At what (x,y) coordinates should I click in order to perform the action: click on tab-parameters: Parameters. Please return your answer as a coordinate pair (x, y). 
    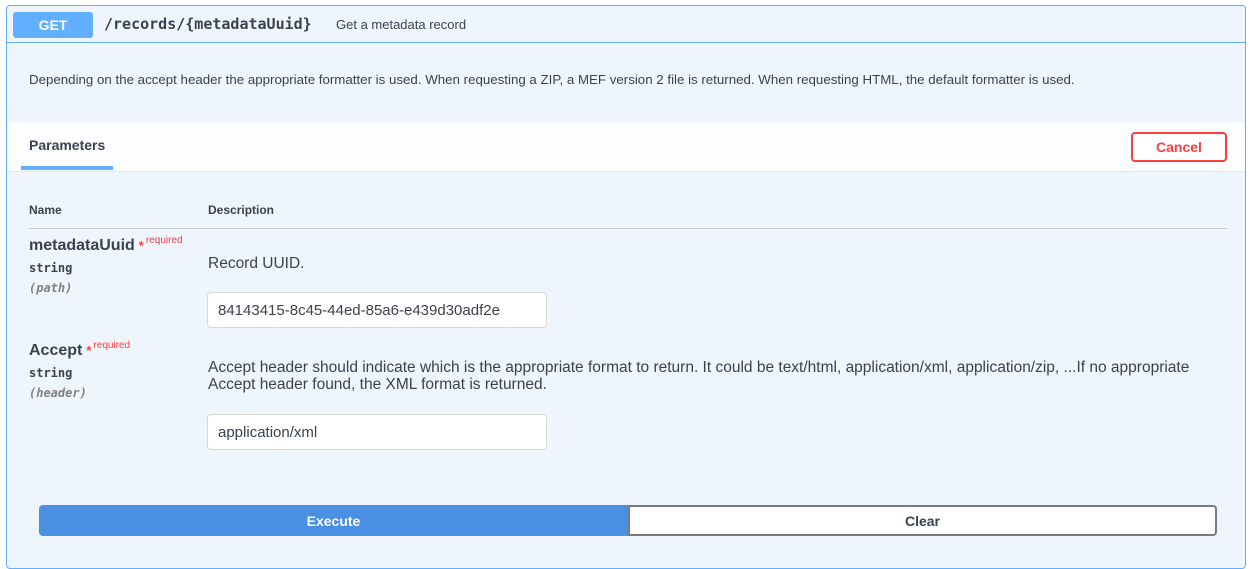
    Looking at the image, I should click on (67, 146).